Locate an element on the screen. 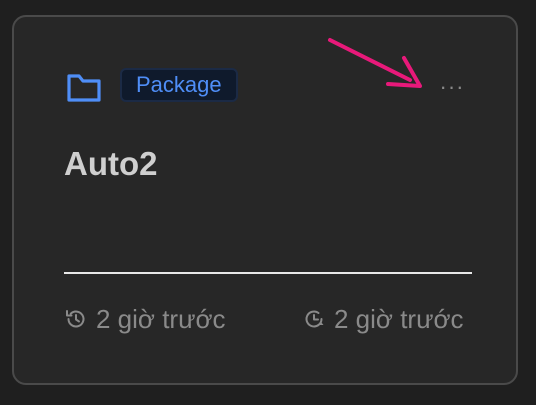  created-time-text: 2 giờ trước is located at coordinates (161, 318).